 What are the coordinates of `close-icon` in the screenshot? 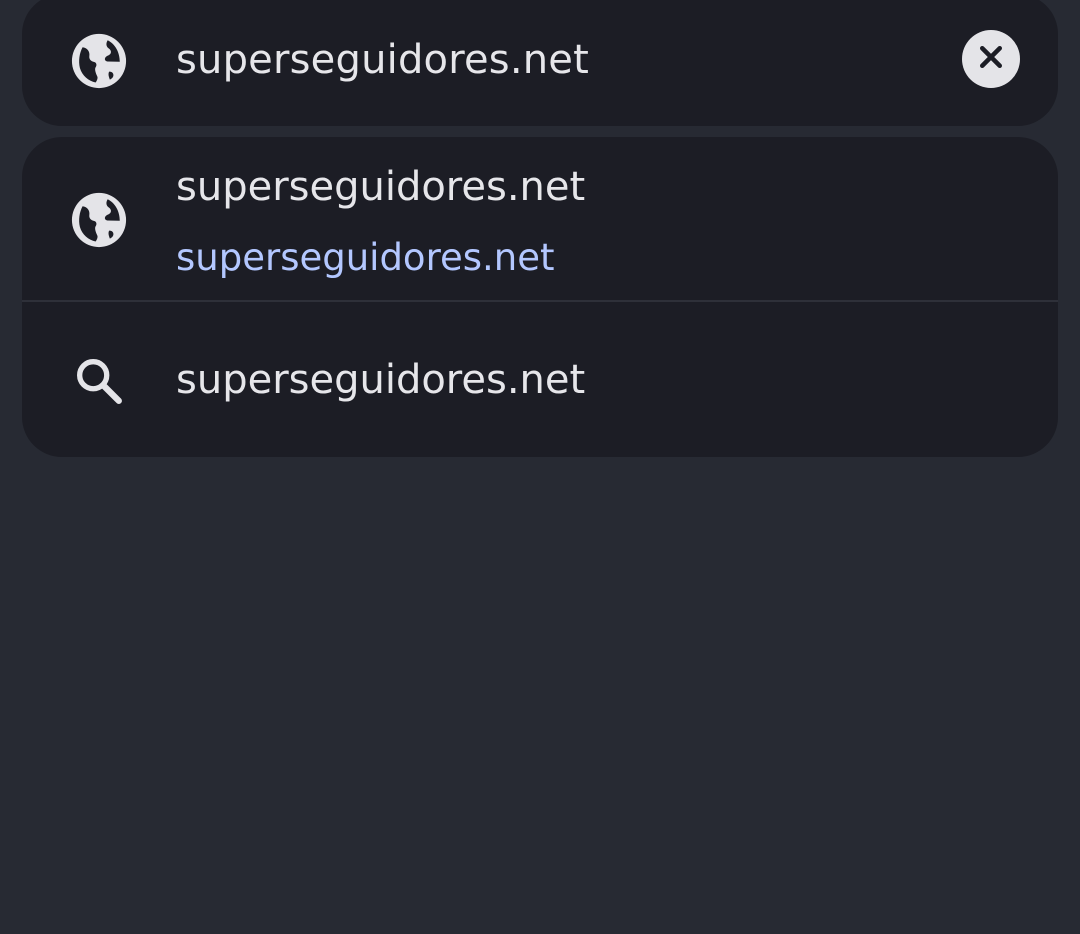 It's located at (991, 59).